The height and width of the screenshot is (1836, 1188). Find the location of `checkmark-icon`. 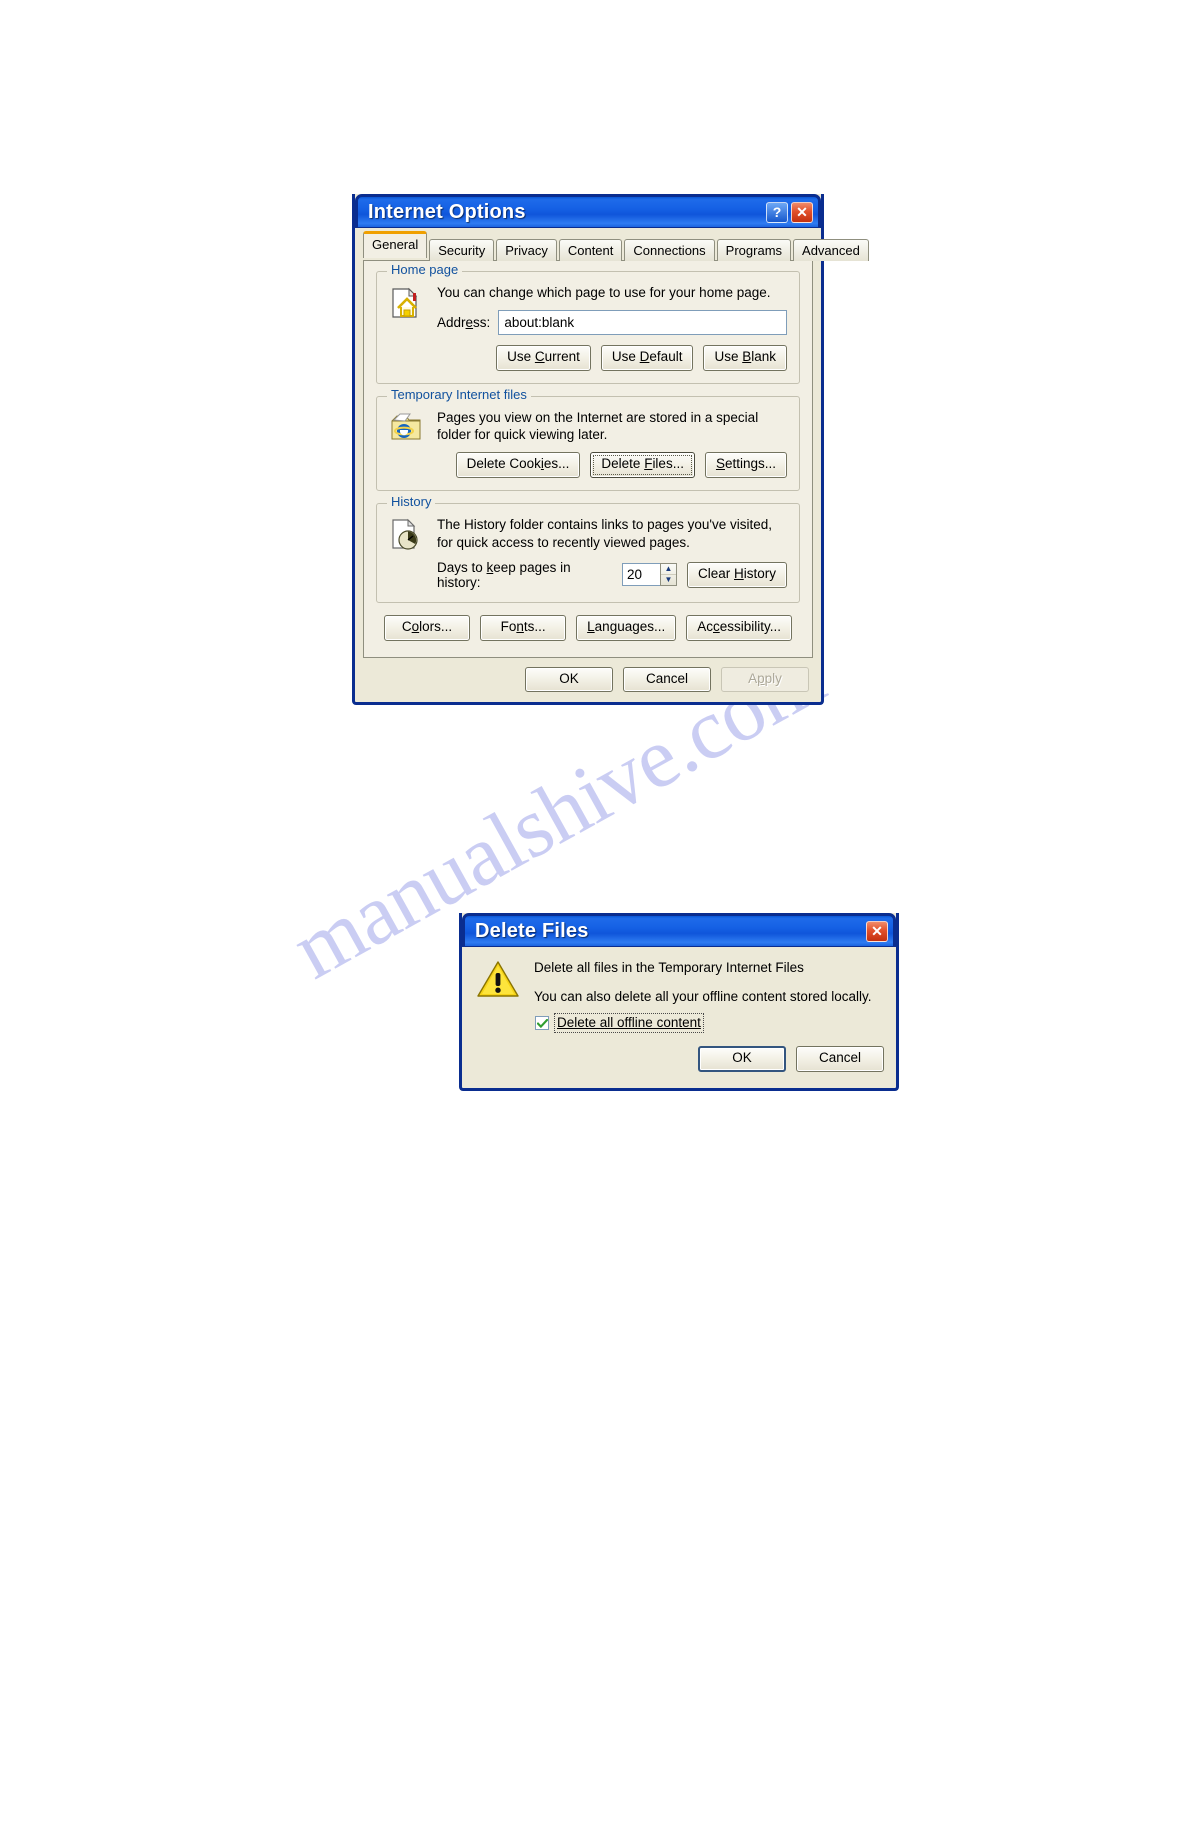

checkmark-icon is located at coordinates (542, 1023).